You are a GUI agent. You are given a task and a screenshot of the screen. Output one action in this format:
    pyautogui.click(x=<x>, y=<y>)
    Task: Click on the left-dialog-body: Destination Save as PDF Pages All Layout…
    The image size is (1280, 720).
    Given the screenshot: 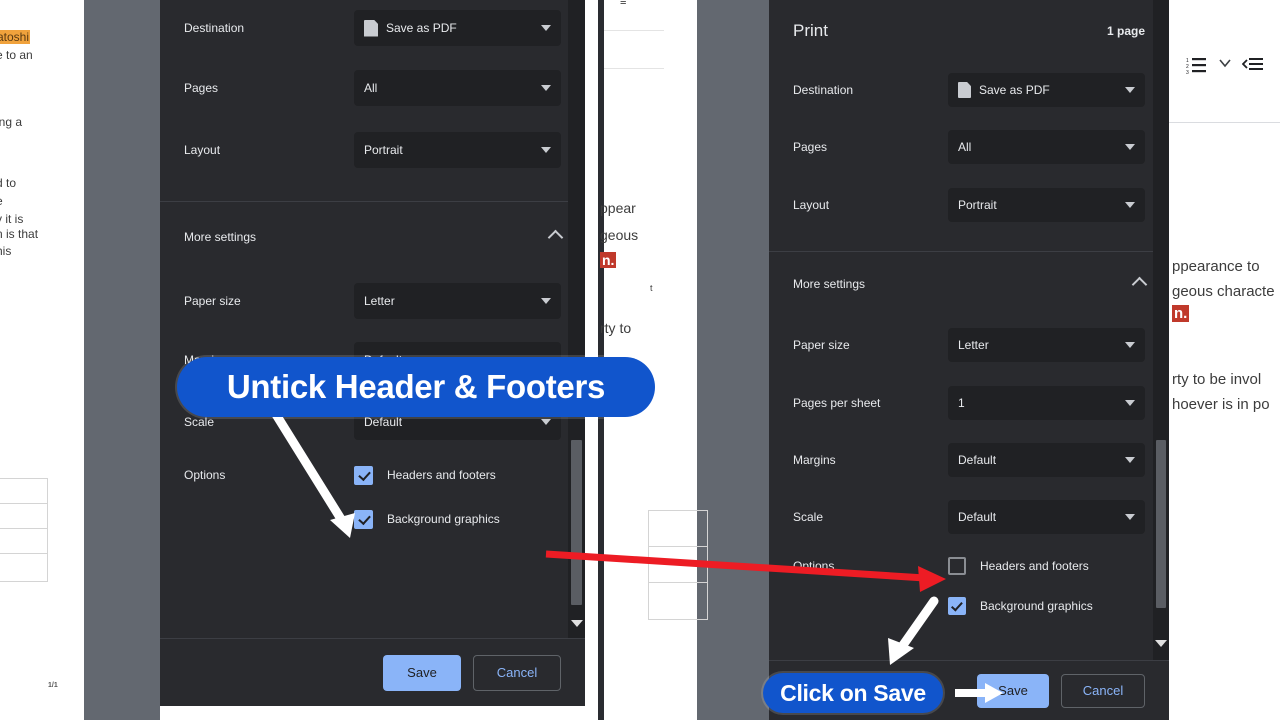 What is the action you would take?
    pyautogui.click(x=372, y=90)
    